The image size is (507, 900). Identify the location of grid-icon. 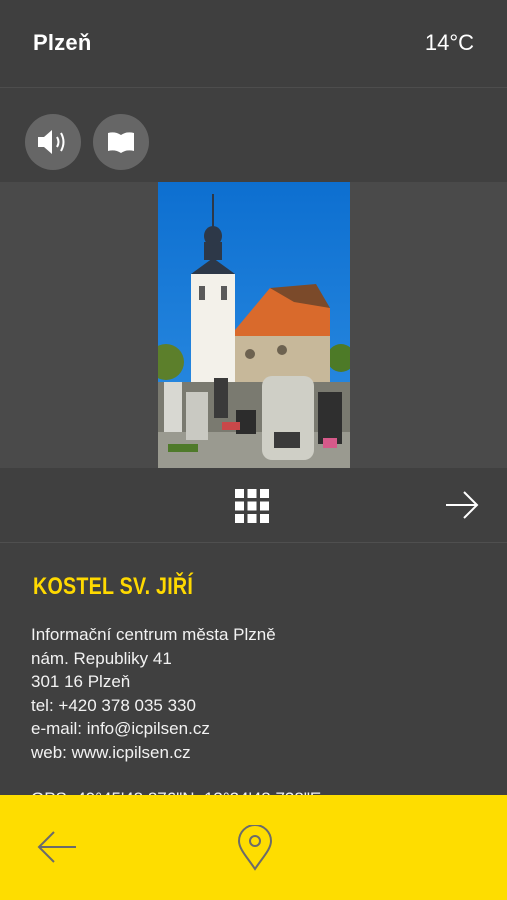
(252, 506).